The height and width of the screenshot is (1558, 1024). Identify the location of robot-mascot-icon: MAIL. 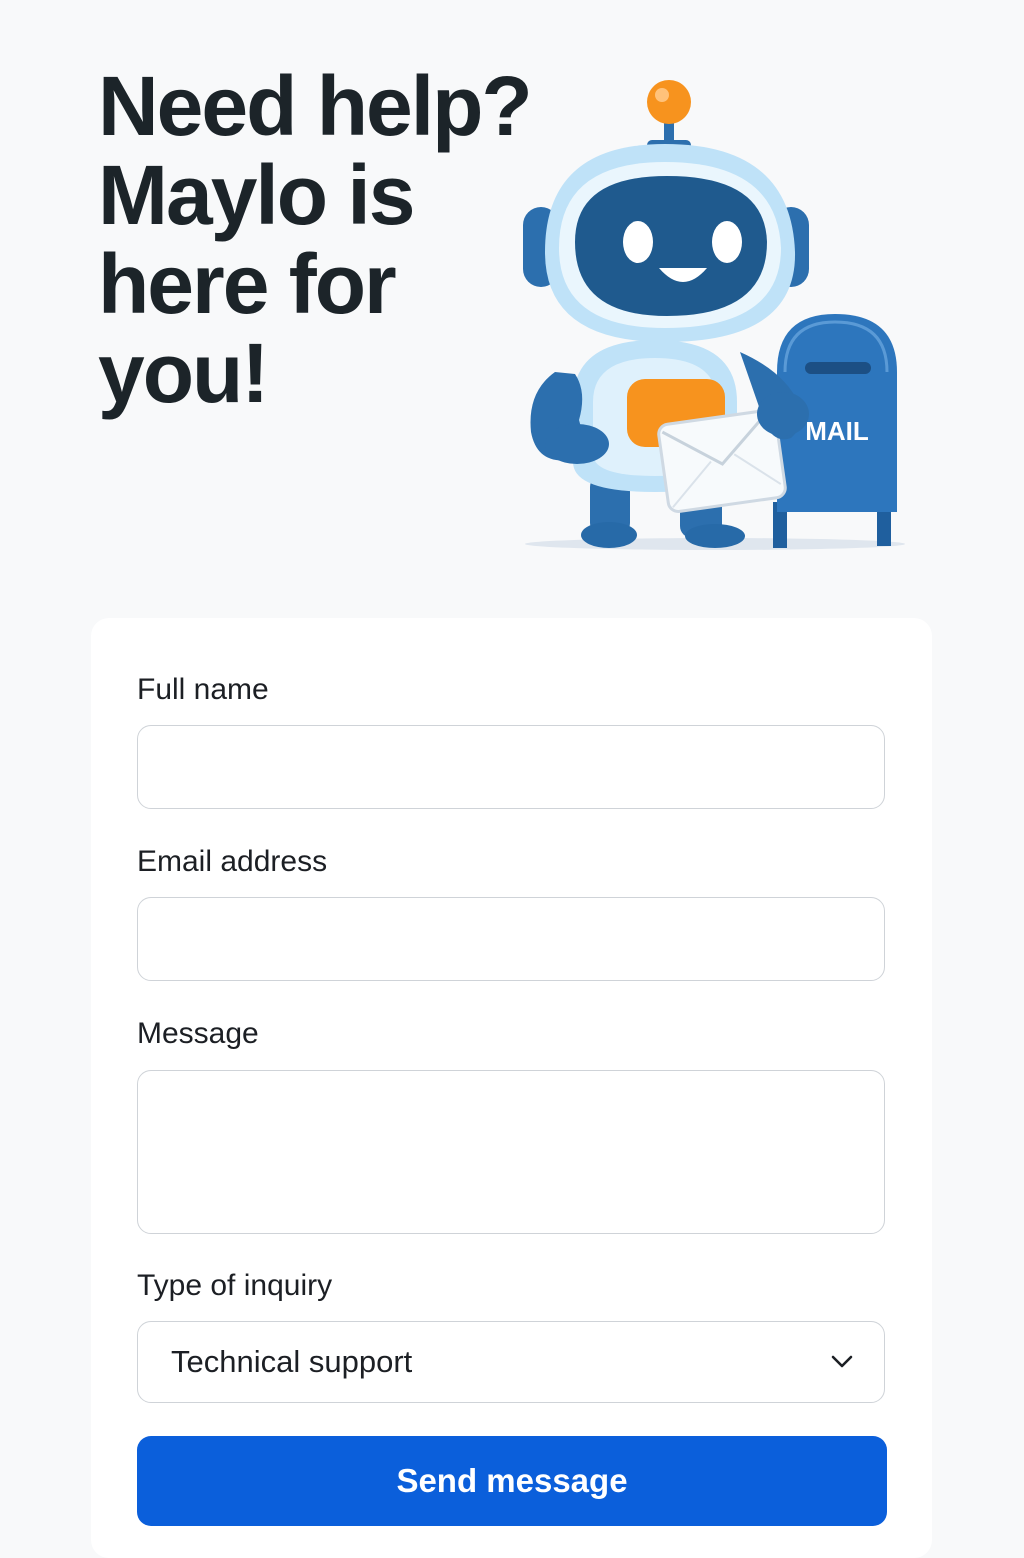
(714, 315).